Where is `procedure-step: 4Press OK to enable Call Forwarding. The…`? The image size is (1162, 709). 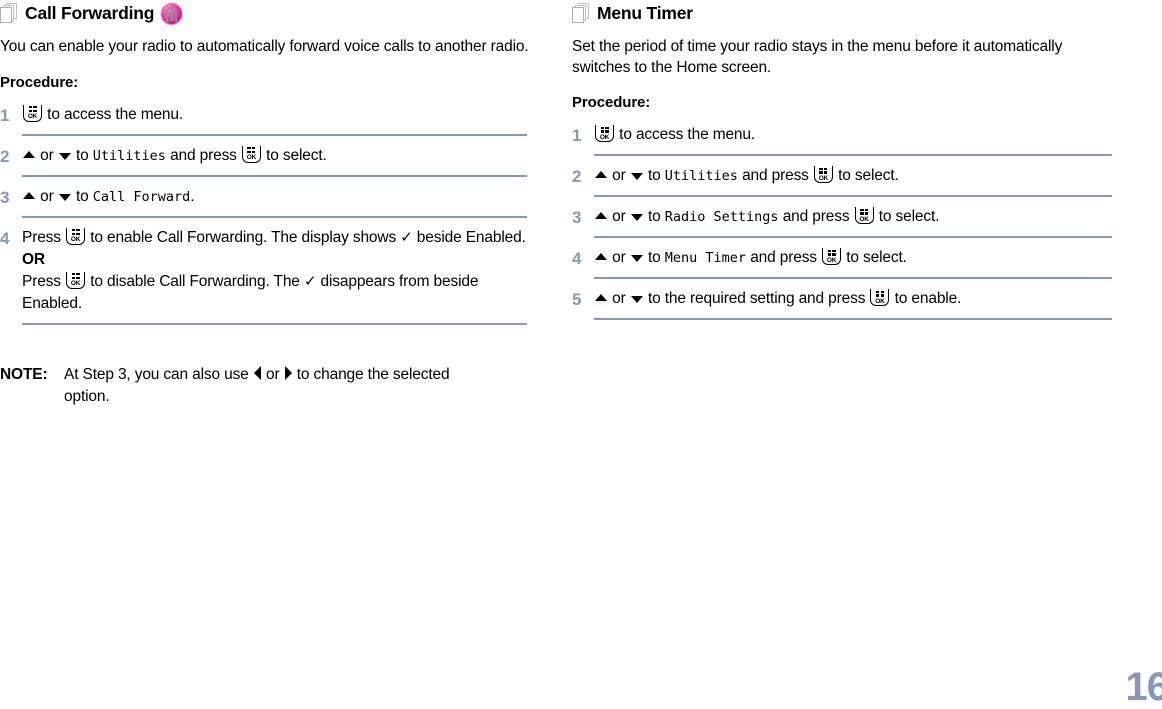
procedure-step: 4Press OK to enable Call Forwarding. The… is located at coordinates (265, 276).